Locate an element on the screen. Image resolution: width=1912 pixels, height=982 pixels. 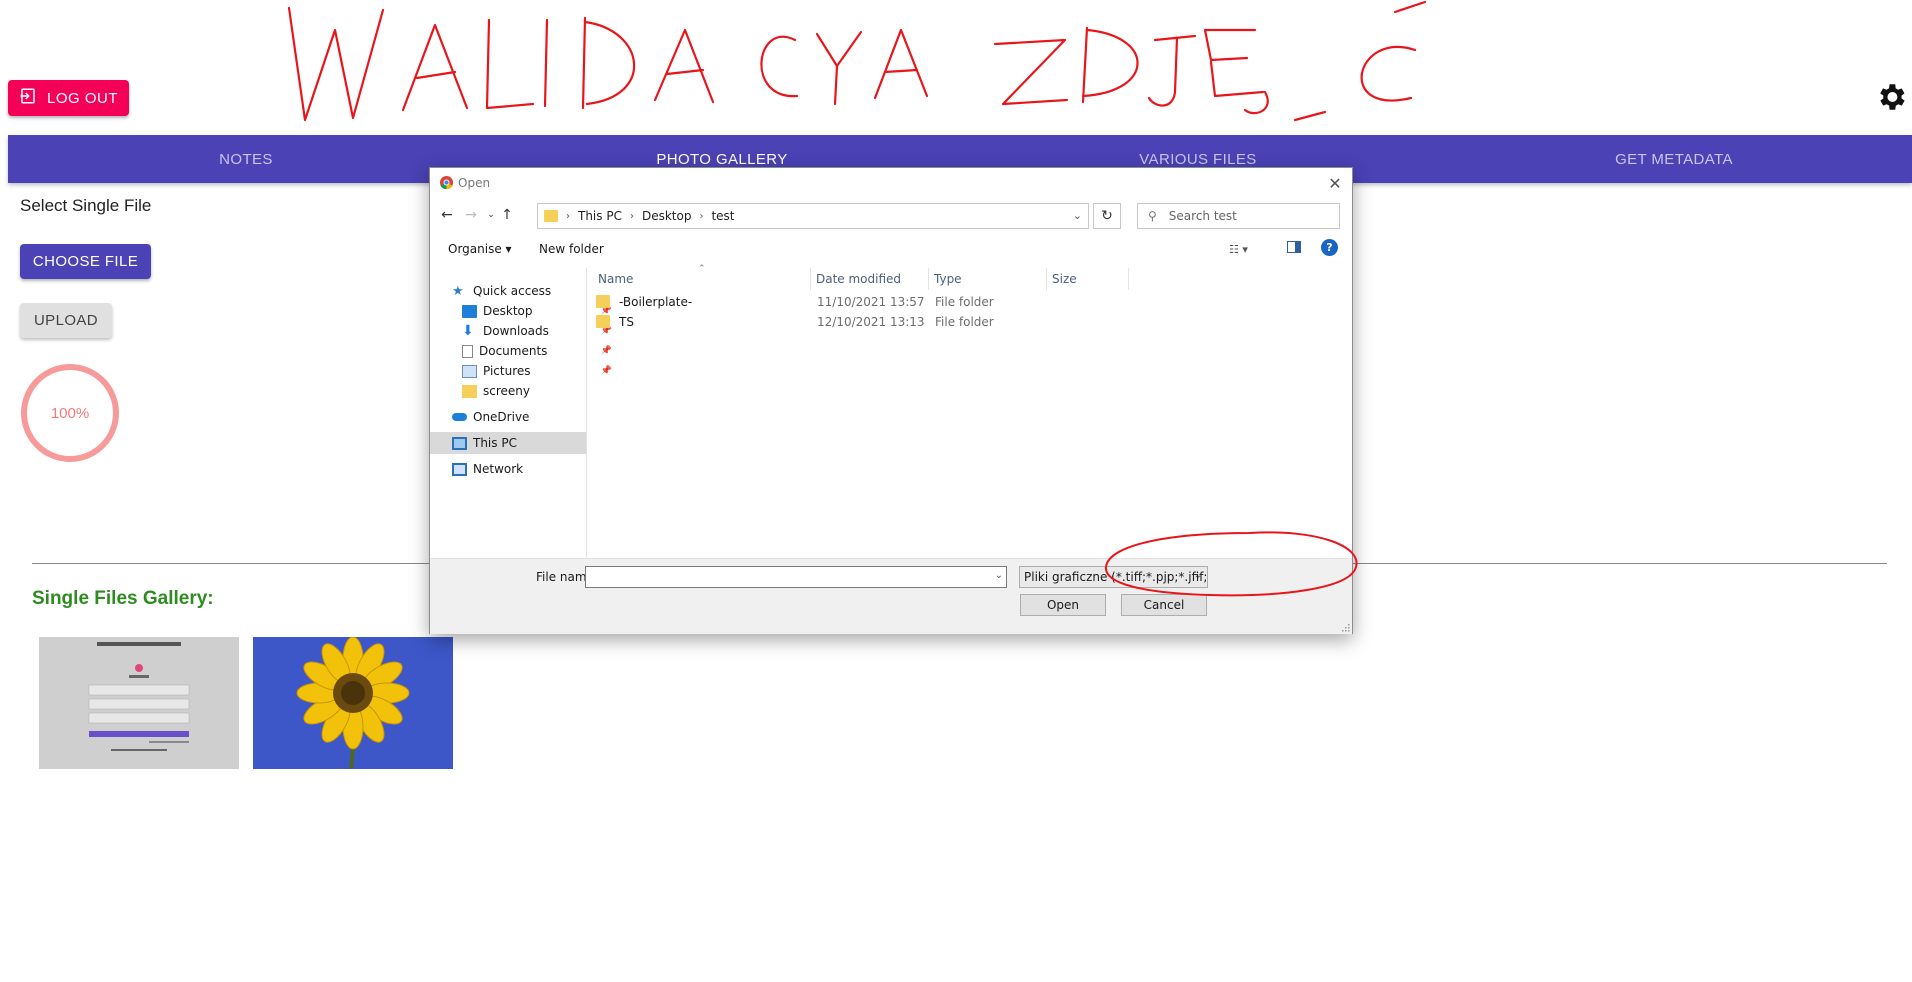
star-icon: ★ is located at coordinates (458, 291).